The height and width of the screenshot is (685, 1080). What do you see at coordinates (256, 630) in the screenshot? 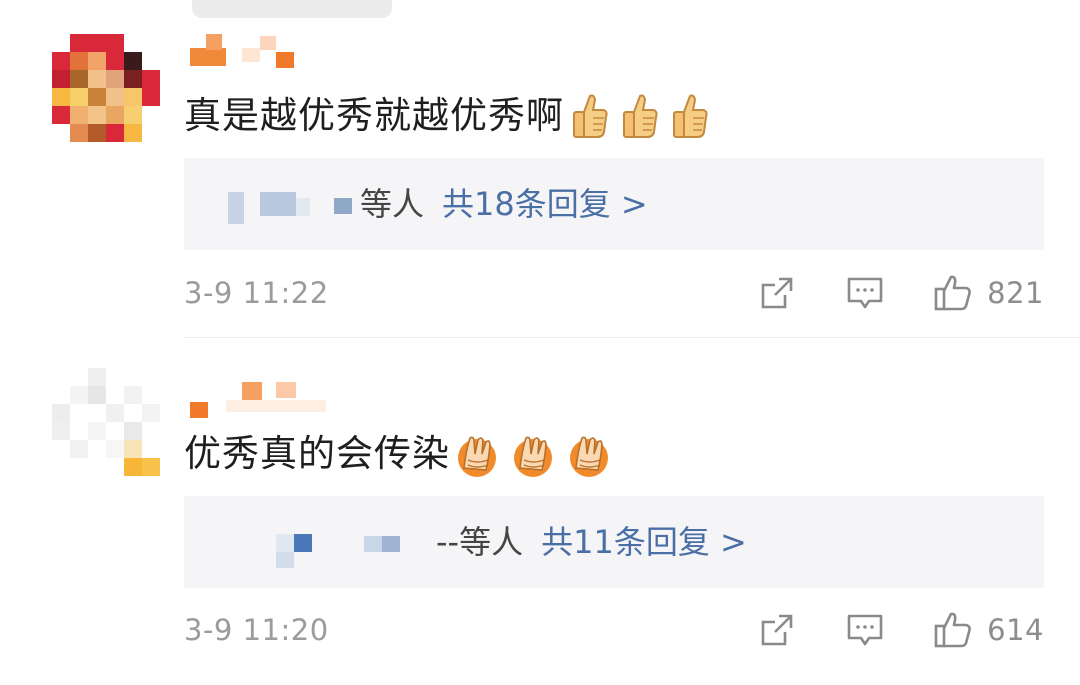
I see `timestamp: 3-9 11:20` at bounding box center [256, 630].